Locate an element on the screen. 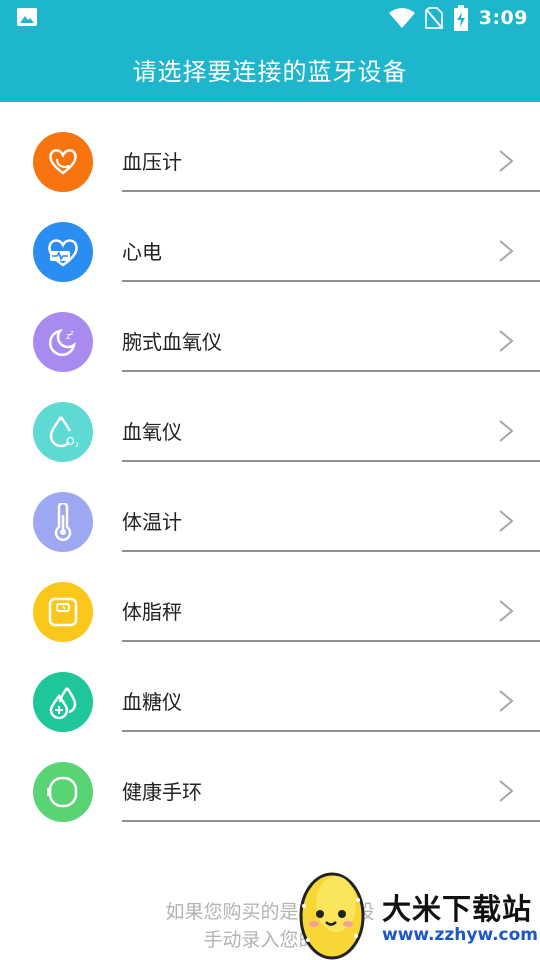  device-item-thermometer: 体温计 is located at coordinates (270, 507).